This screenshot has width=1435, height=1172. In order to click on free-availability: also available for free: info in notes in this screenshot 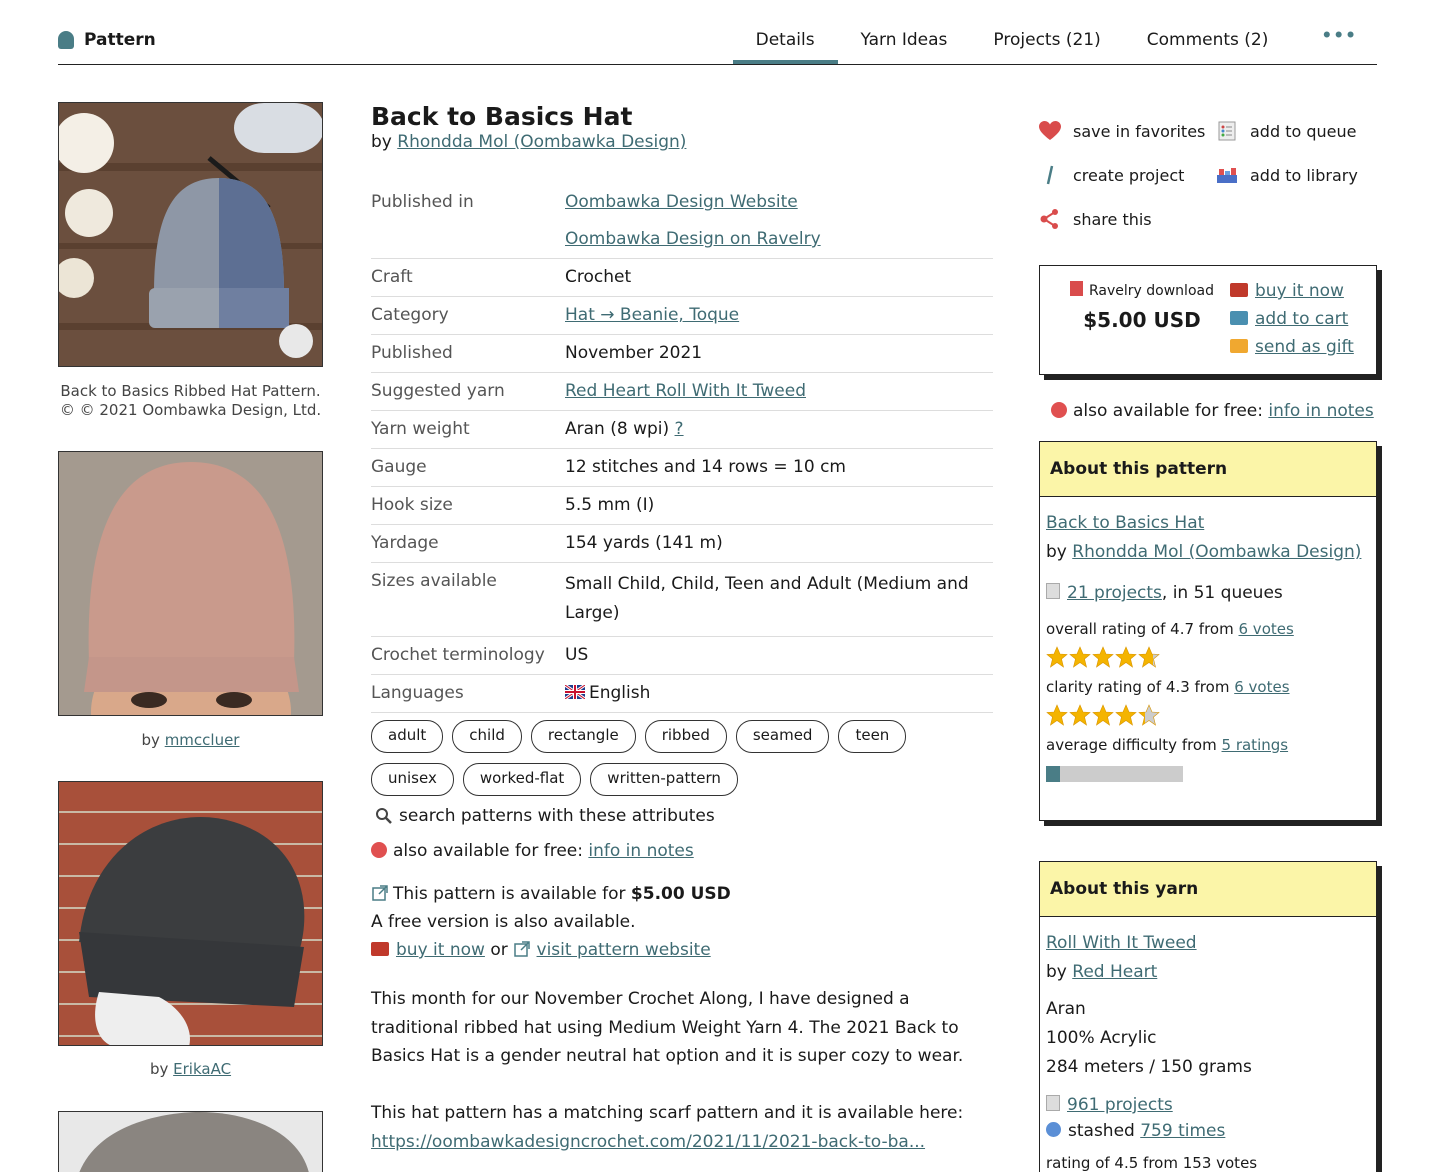, I will do `click(532, 851)`.